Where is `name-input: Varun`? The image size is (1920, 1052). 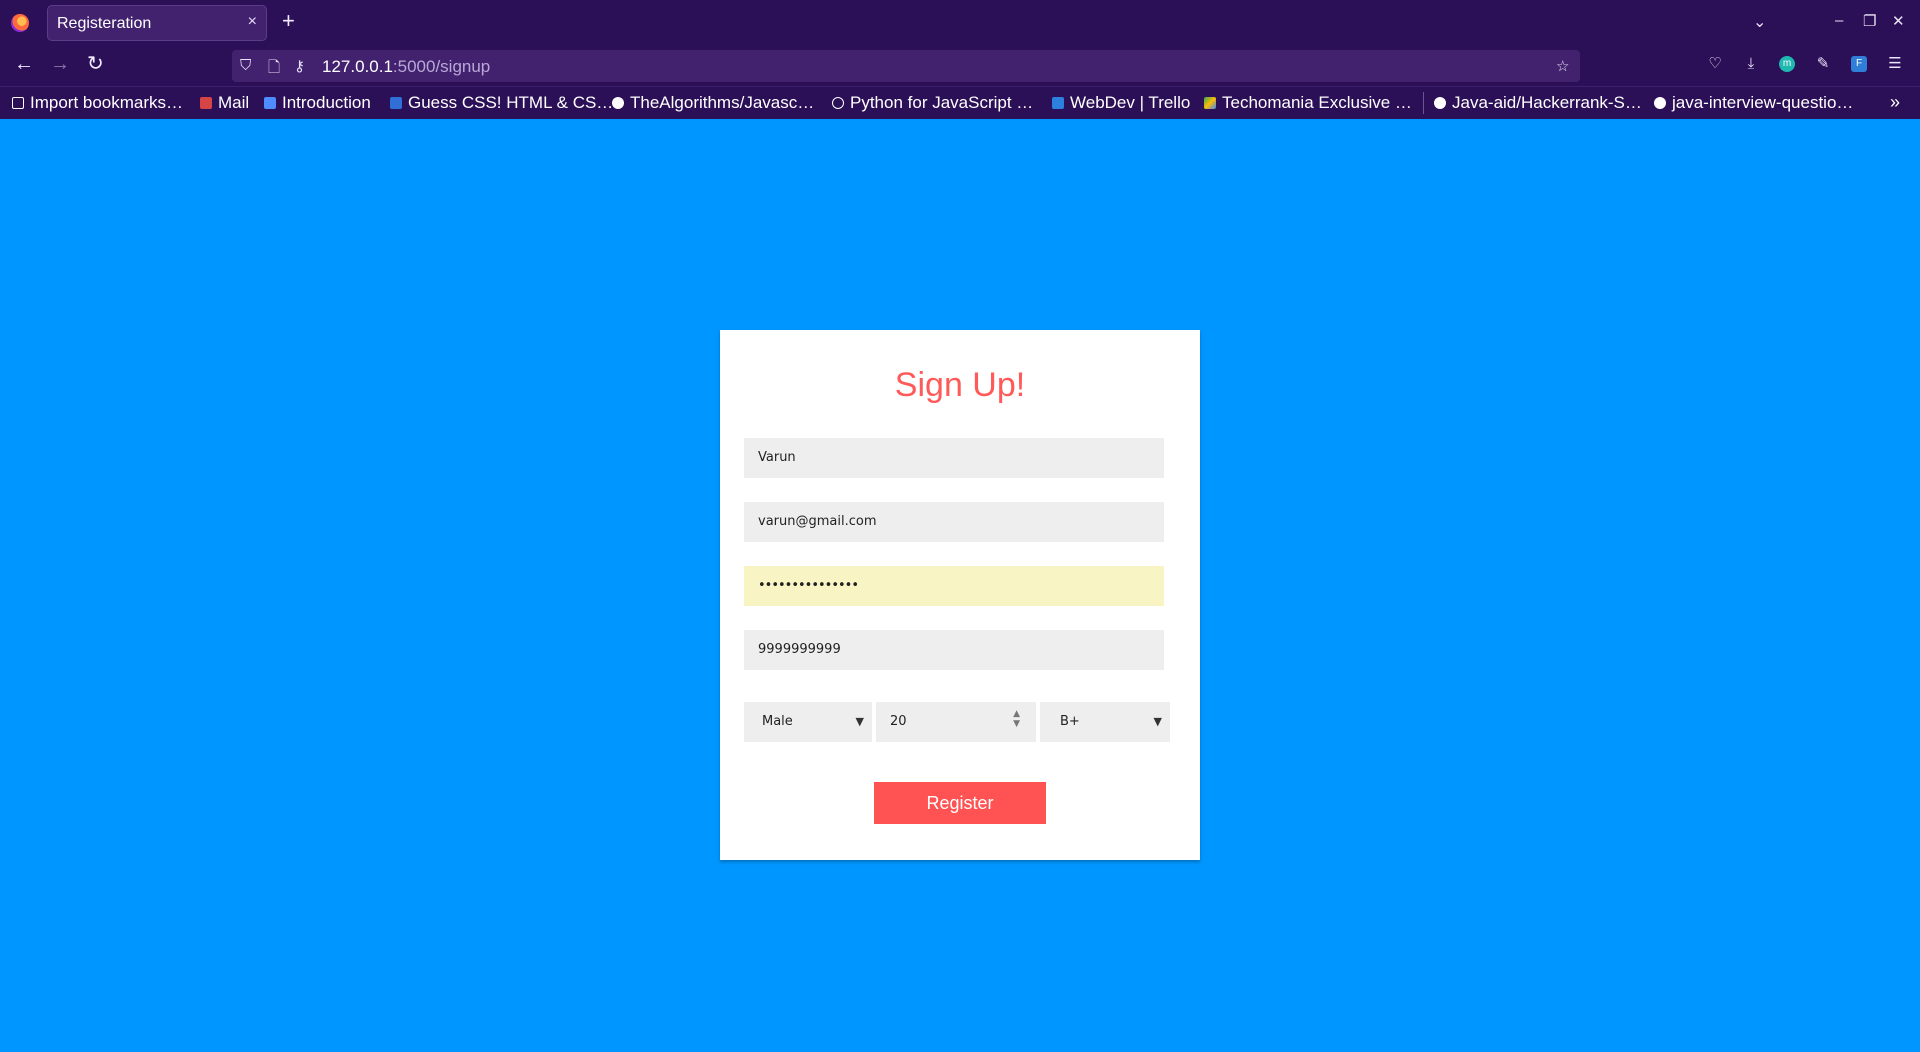
name-input: Varun is located at coordinates (954, 458).